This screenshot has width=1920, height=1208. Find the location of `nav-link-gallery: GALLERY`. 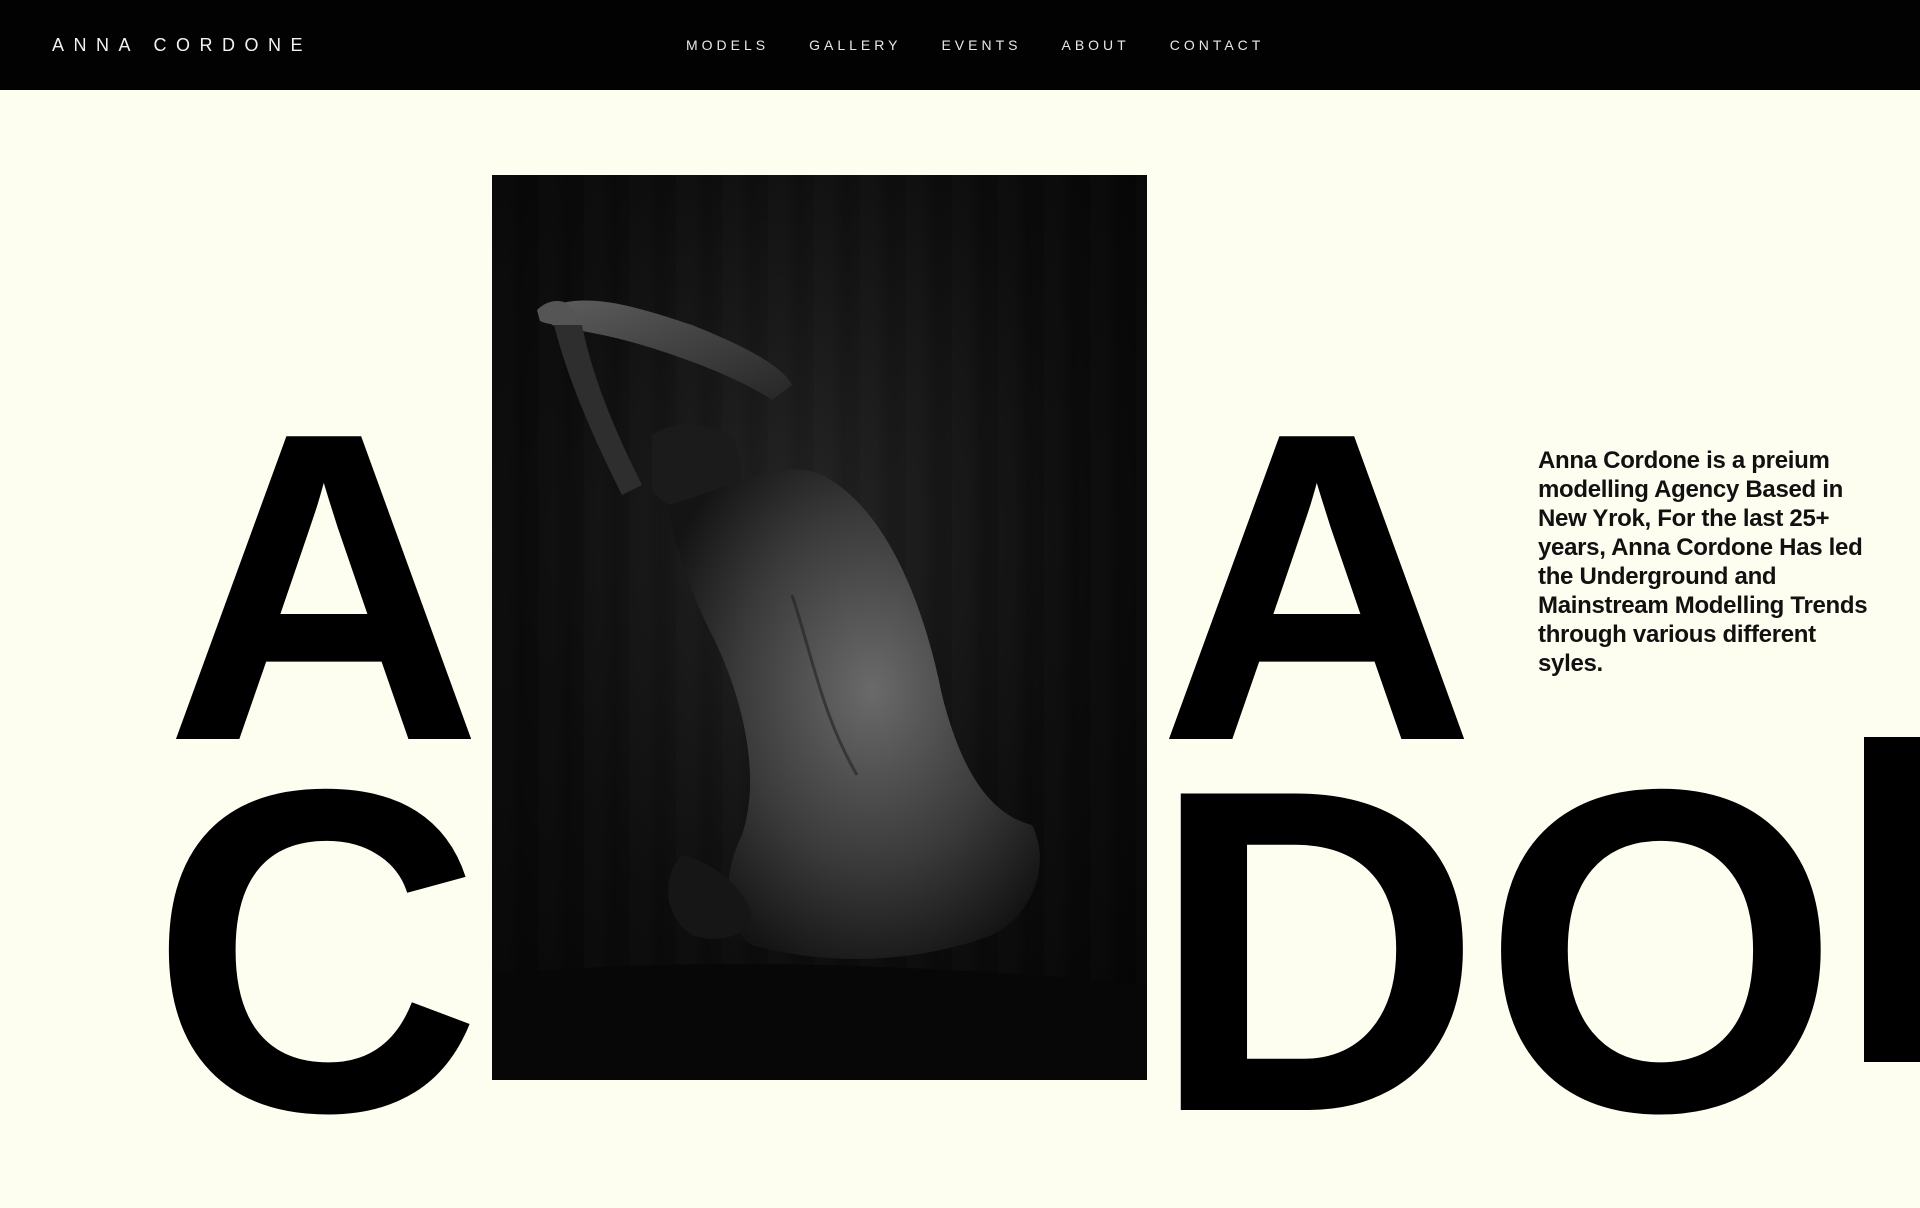

nav-link-gallery: GALLERY is located at coordinates (855, 45).